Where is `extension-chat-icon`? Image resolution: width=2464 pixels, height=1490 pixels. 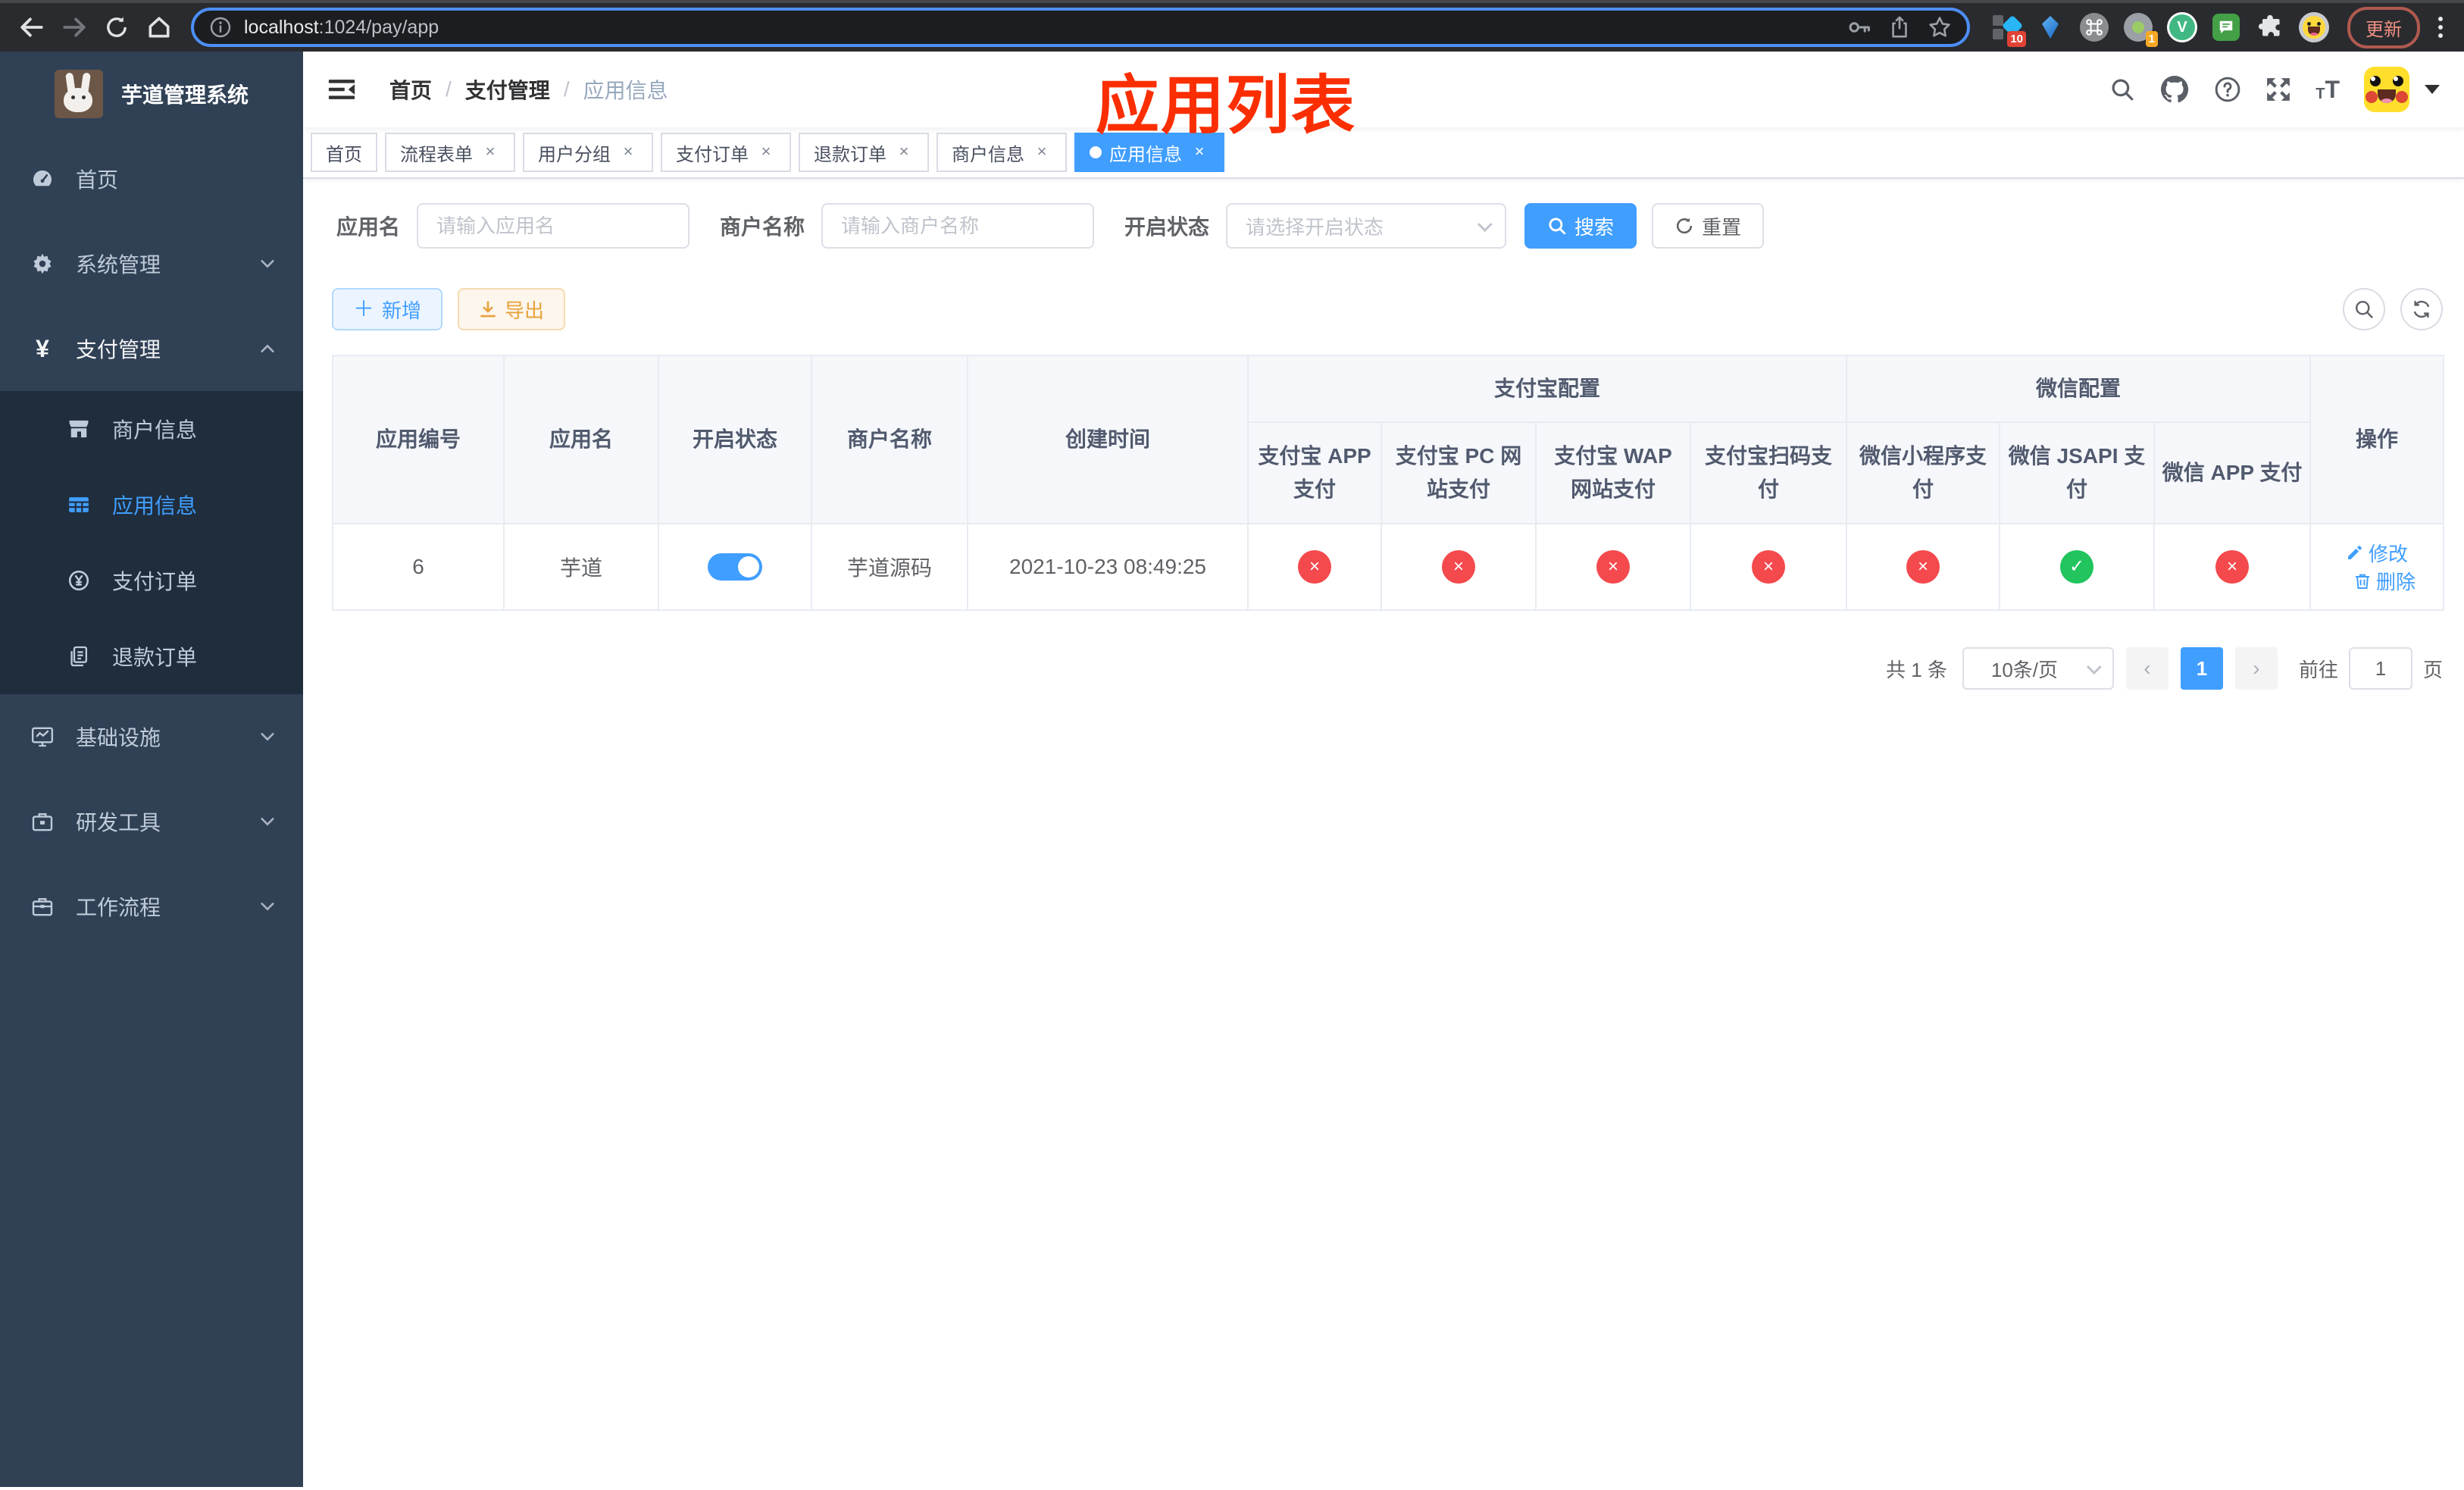
extension-chat-icon is located at coordinates (2226, 27).